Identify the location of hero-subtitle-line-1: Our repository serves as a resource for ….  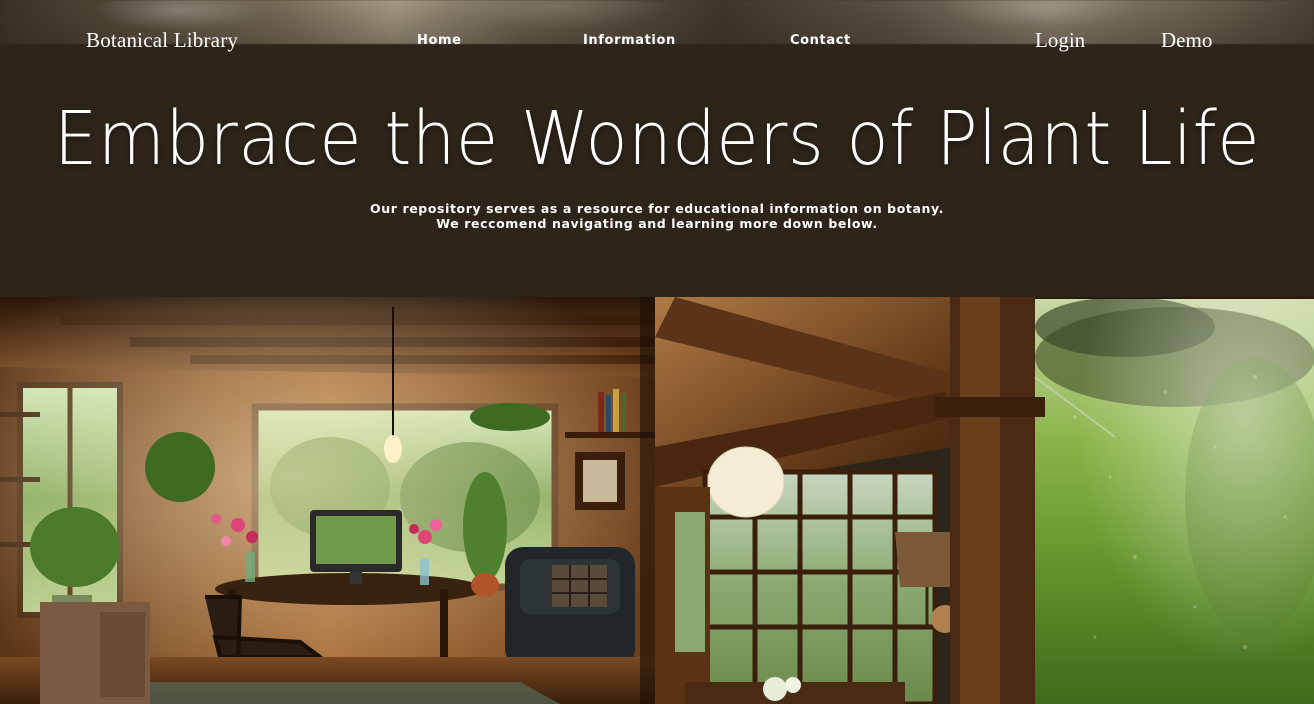
(657, 208).